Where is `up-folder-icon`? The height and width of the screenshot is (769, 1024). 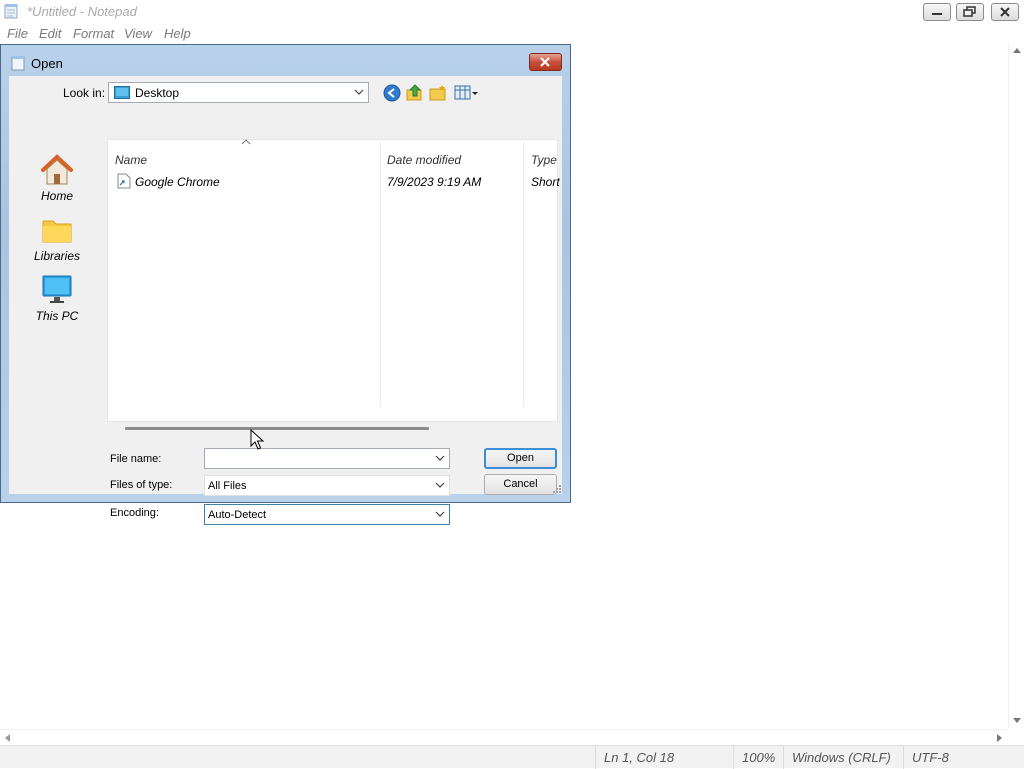 up-folder-icon is located at coordinates (415, 93).